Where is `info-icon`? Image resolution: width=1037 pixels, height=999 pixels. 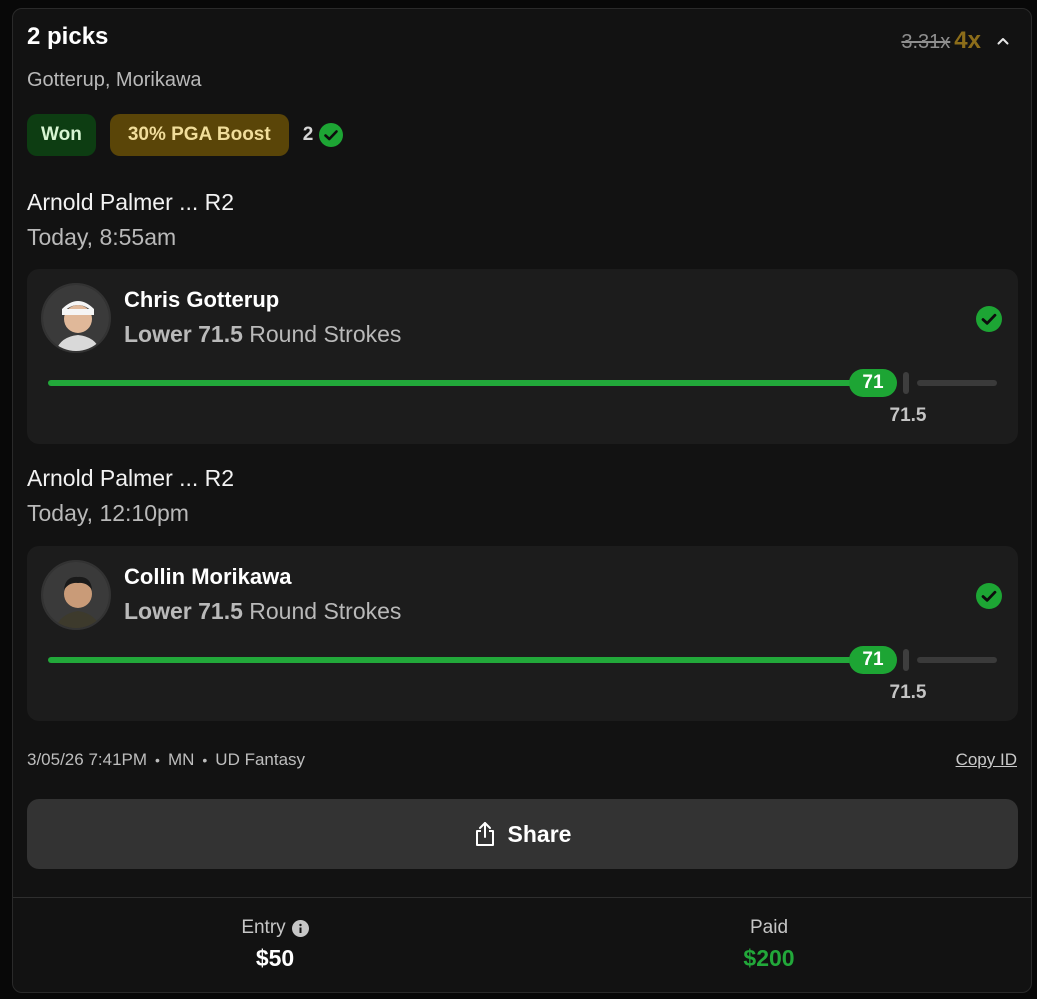 info-icon is located at coordinates (300, 928).